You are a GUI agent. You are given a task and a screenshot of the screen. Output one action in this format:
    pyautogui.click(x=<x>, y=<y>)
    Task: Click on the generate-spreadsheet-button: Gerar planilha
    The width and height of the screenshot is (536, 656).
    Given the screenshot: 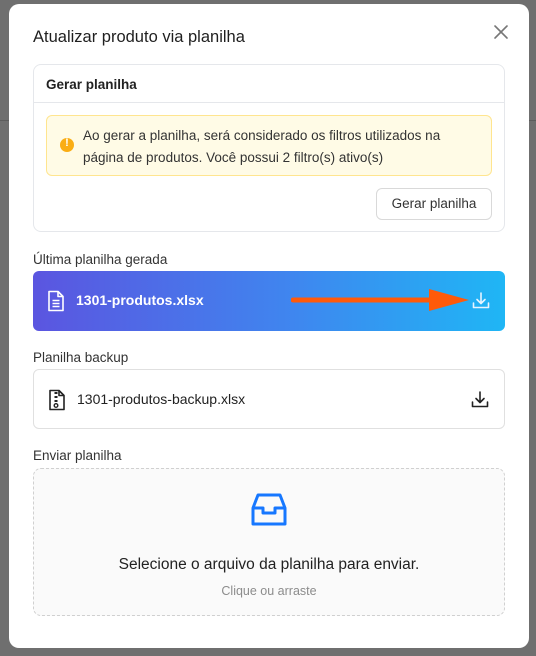 What is the action you would take?
    pyautogui.click(x=434, y=204)
    